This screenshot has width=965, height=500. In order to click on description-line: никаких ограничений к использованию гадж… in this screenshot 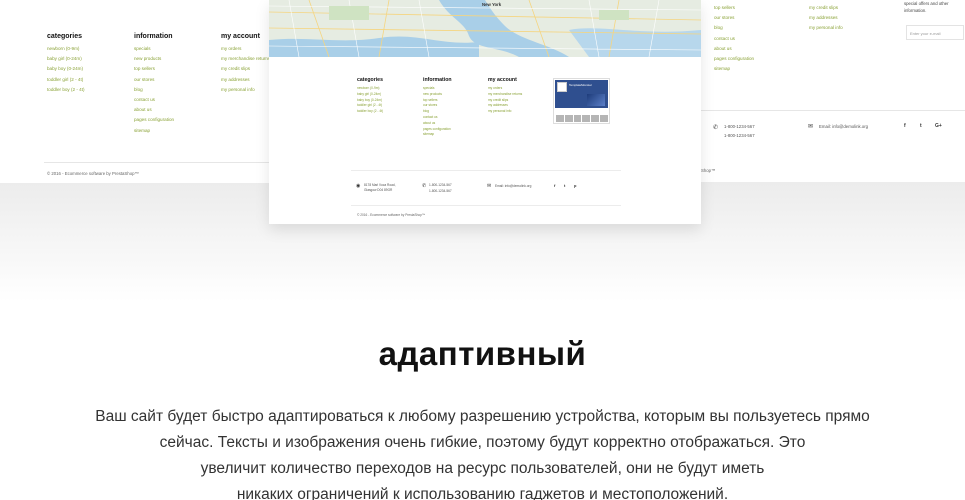, I will do `click(482, 493)`.